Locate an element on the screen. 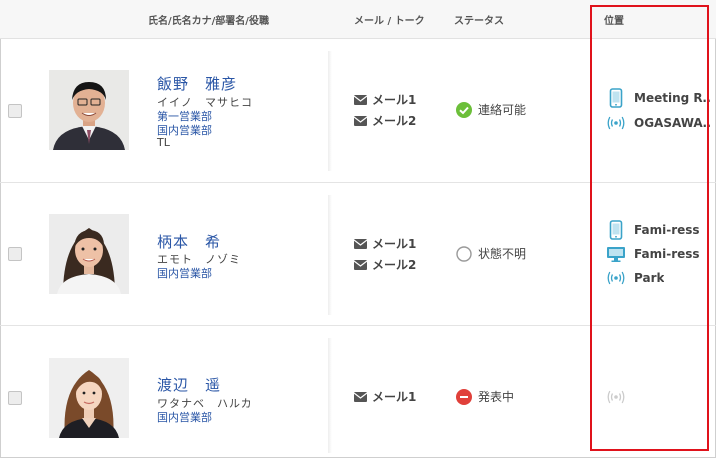 The width and height of the screenshot is (716, 458). status-label: 連絡可能 is located at coordinates (502, 110).